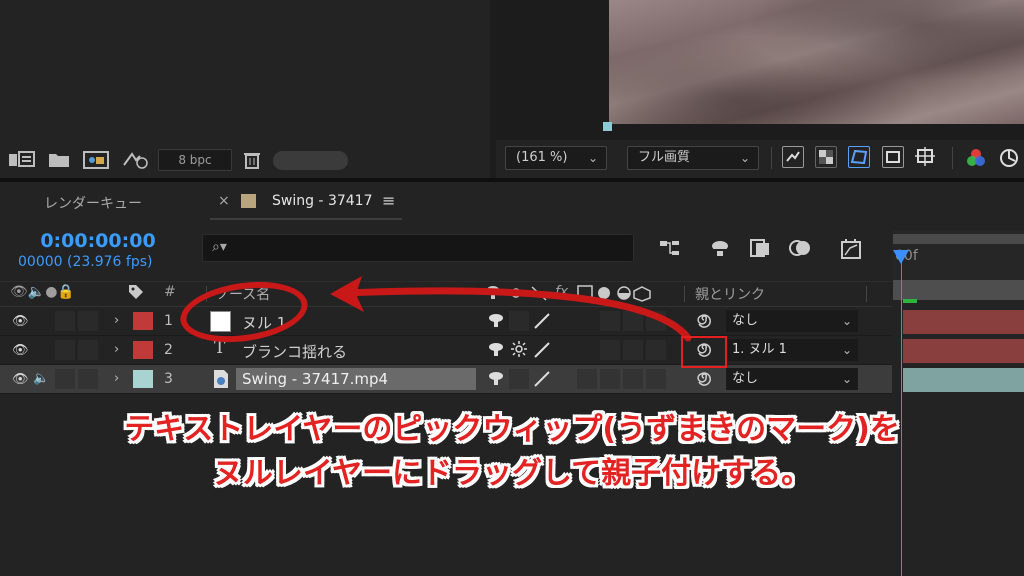  I want to click on annotation-caption-line2: ヌルレイヤーにドラッグして親子付けする。, so click(512, 473).